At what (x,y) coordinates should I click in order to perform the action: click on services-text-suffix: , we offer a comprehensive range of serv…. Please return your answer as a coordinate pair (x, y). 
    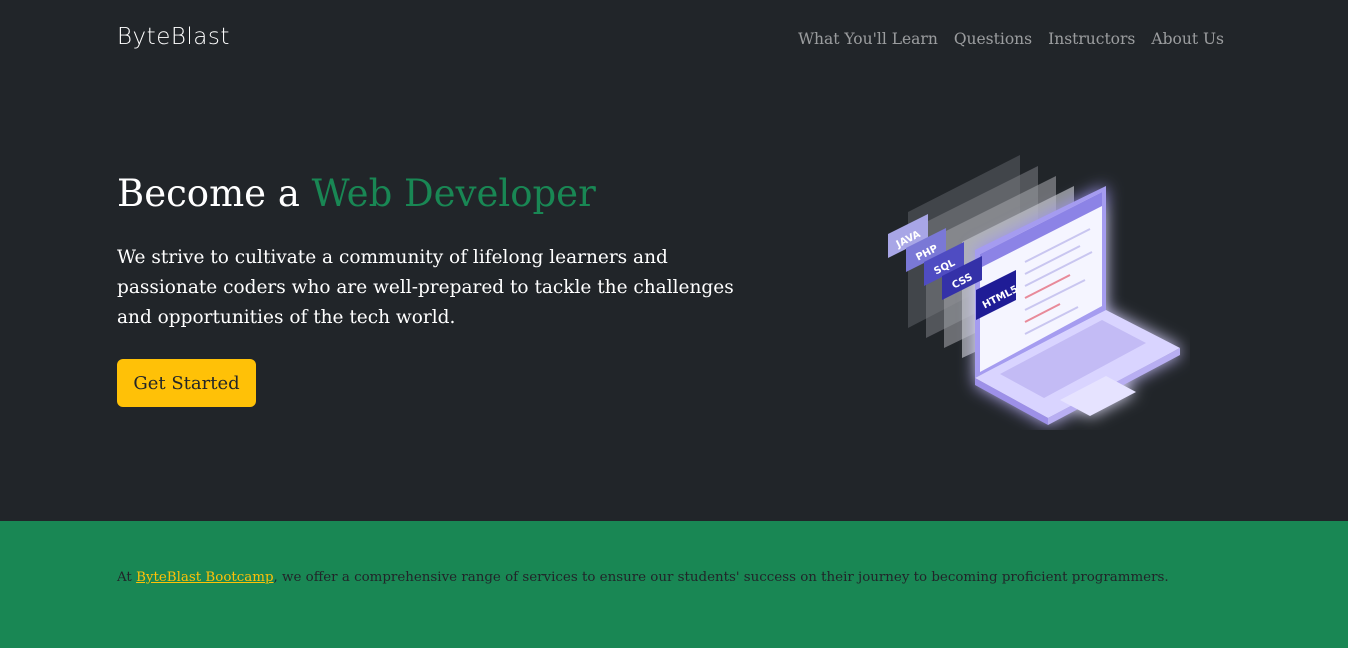
    Looking at the image, I should click on (721, 577).